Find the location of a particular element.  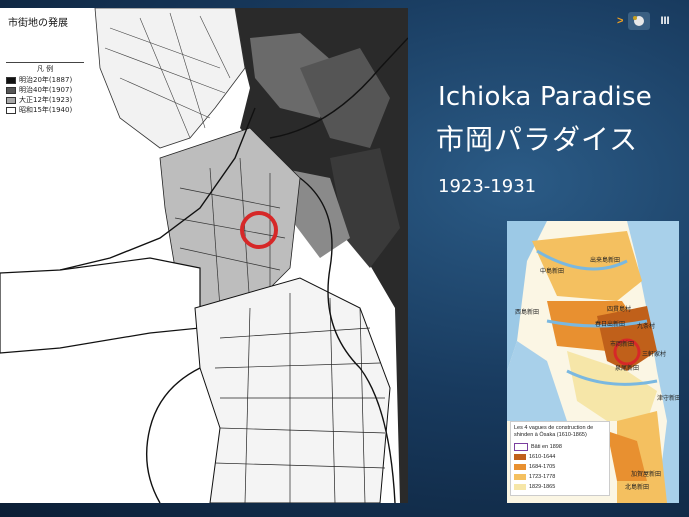

legend-label: 明治40年(1907) is located at coordinates (46, 90).